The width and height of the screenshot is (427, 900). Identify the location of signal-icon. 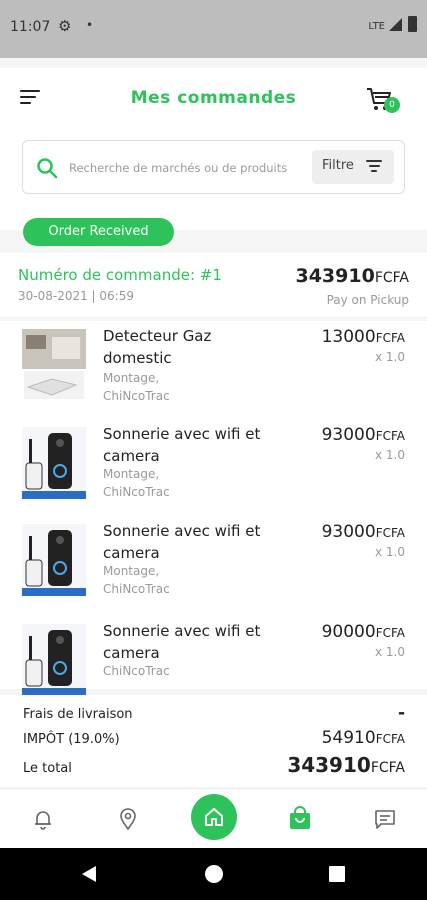
(395, 24).